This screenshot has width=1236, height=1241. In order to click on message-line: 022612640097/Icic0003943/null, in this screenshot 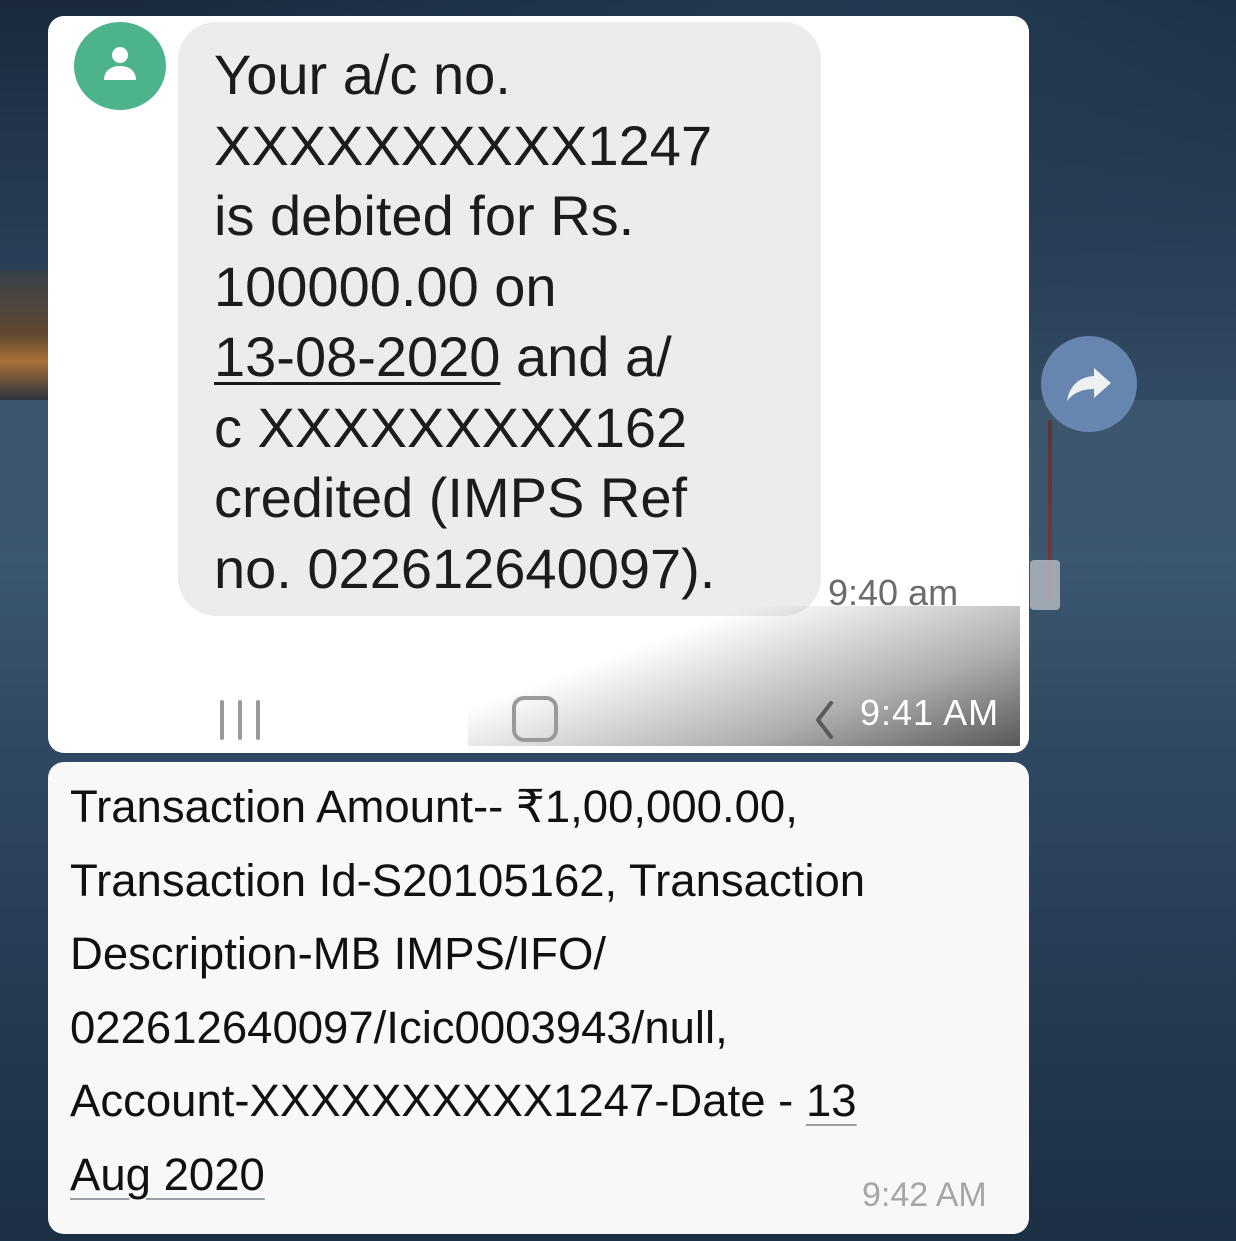, I will do `click(399, 1027)`.